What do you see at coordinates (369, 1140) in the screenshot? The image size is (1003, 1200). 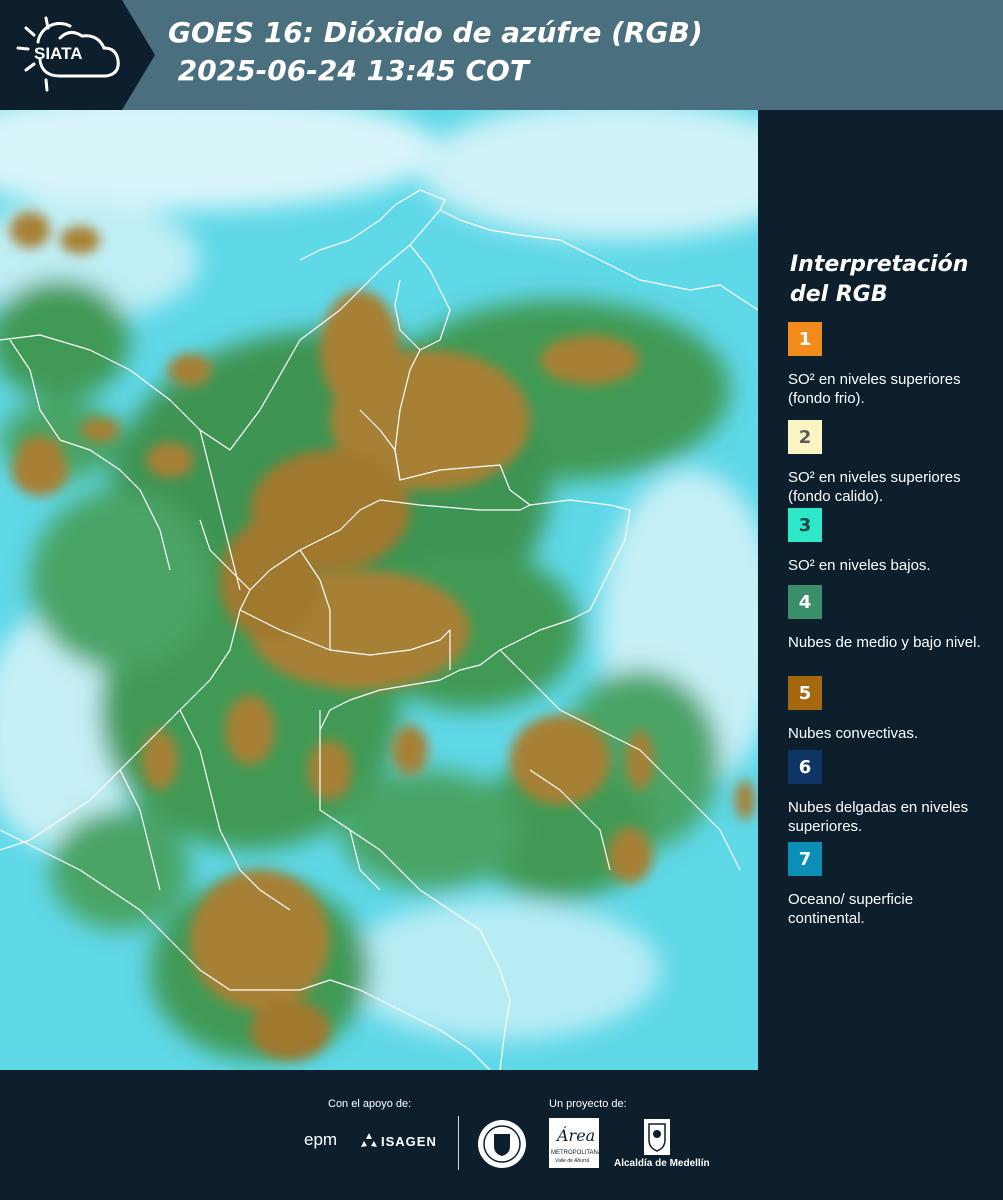 I see `isagen-logo-icon` at bounding box center [369, 1140].